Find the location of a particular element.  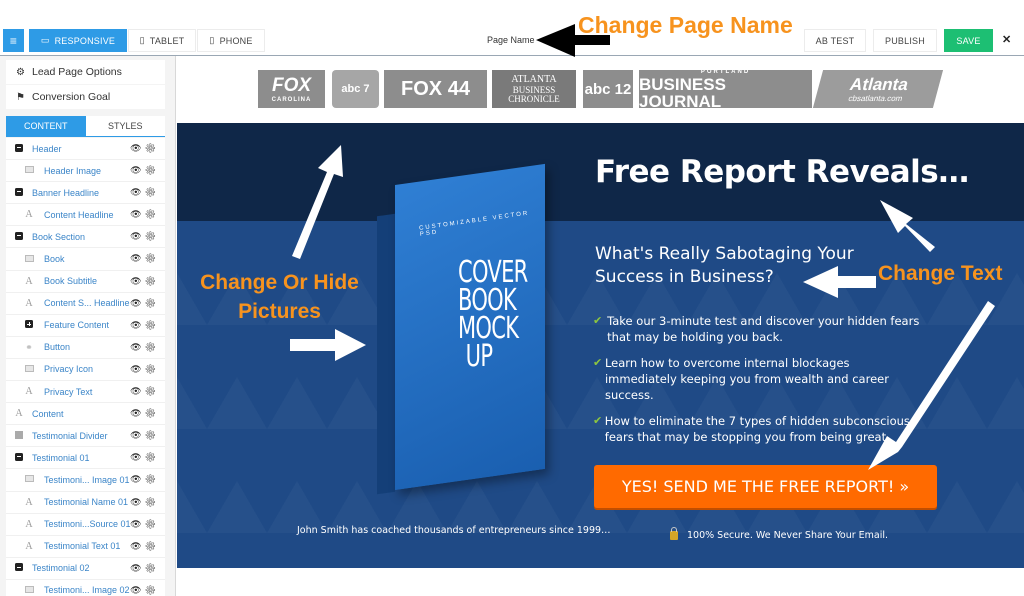

tree-item: Privacy Icon 👁⚙ is located at coordinates (85, 370).